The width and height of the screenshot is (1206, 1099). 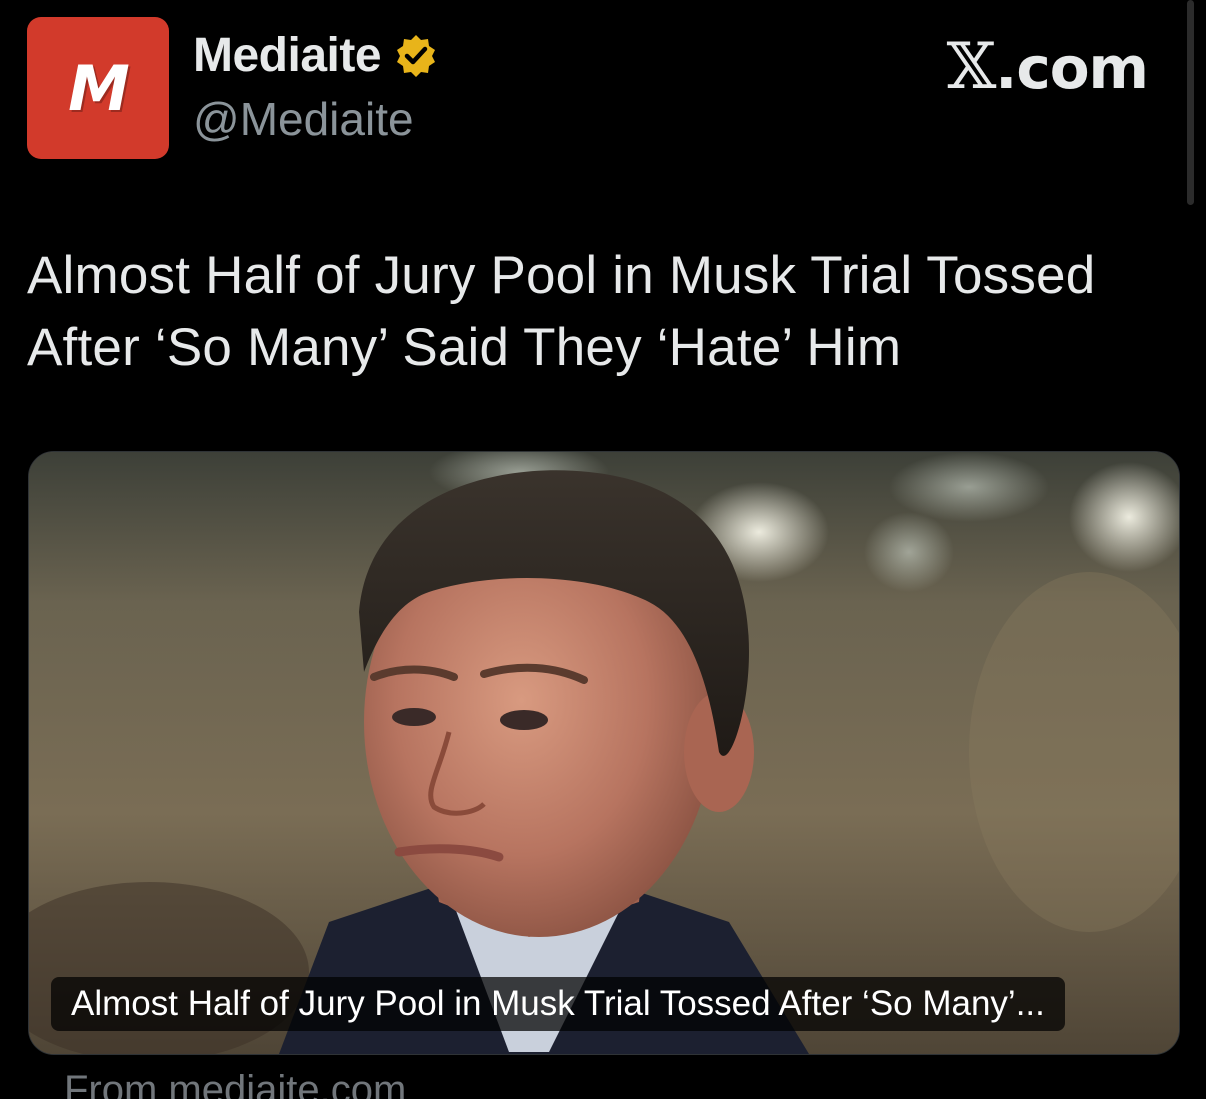 I want to click on account-name-row: Mediaite, so click(x=316, y=55).